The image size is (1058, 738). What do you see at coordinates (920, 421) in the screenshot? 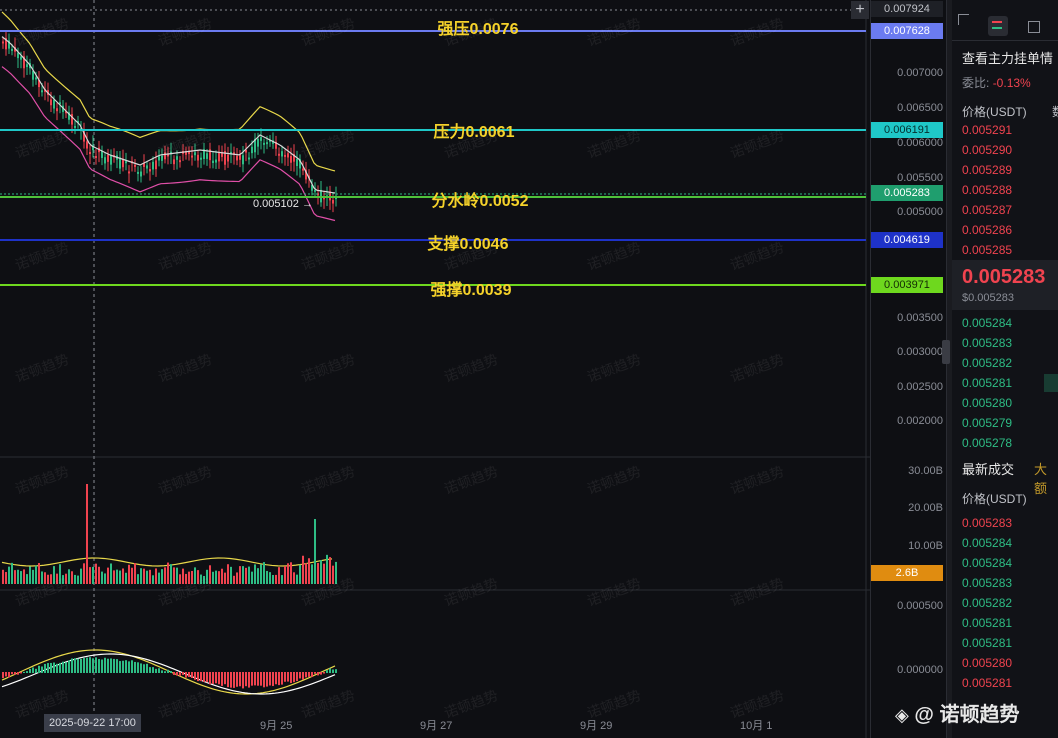
I see `price-tick: 0.002000` at bounding box center [920, 421].